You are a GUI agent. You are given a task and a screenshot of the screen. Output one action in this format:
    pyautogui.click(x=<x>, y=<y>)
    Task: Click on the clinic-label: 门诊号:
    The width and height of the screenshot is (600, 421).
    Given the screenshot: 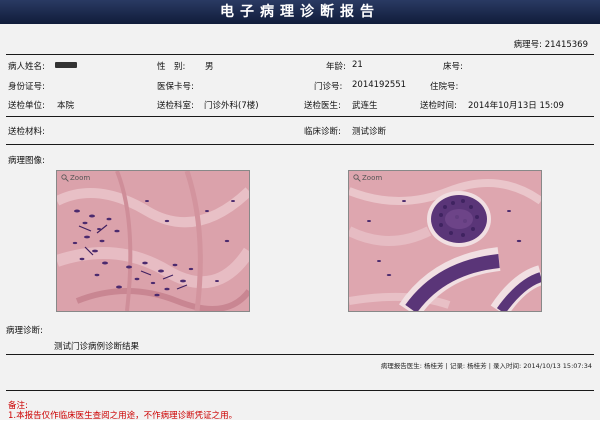 What is the action you would take?
    pyautogui.click(x=328, y=87)
    